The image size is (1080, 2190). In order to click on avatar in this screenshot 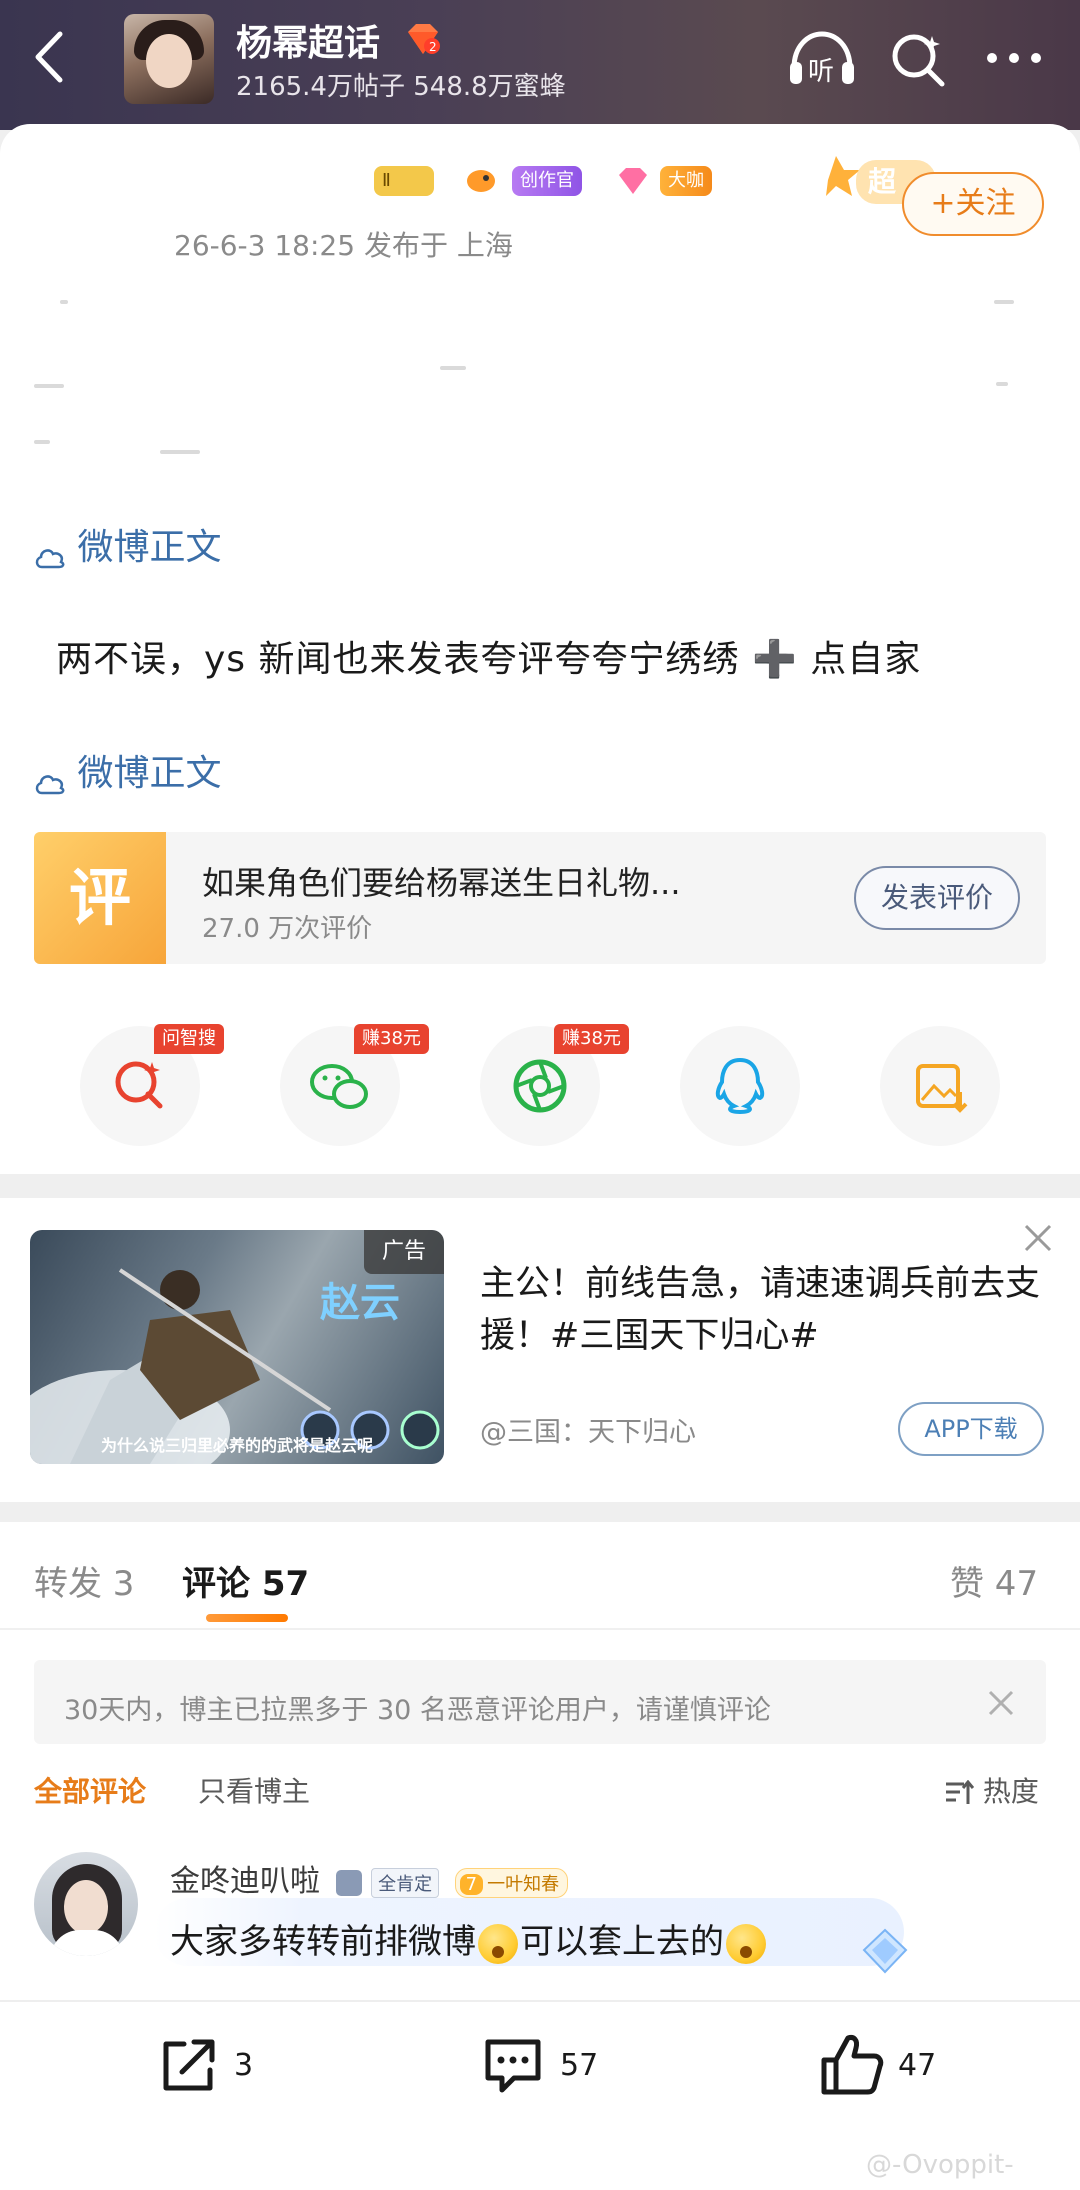, I will do `click(86, 1904)`.